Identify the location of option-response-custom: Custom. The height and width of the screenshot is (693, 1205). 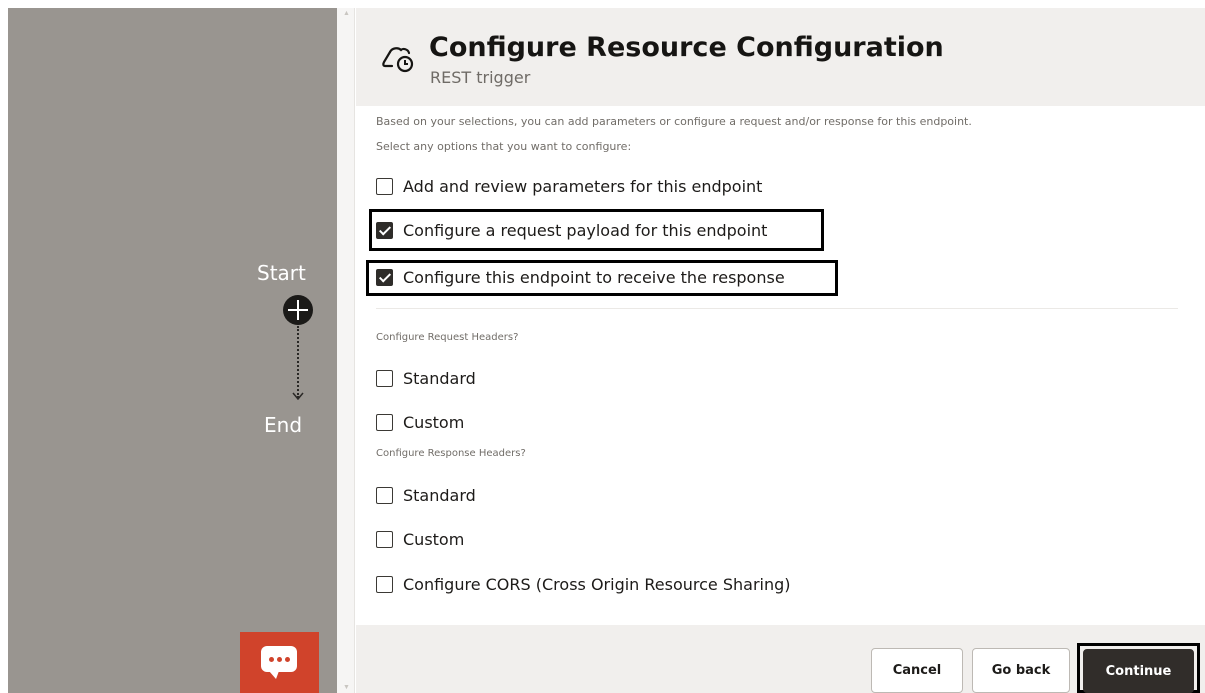
(420, 539).